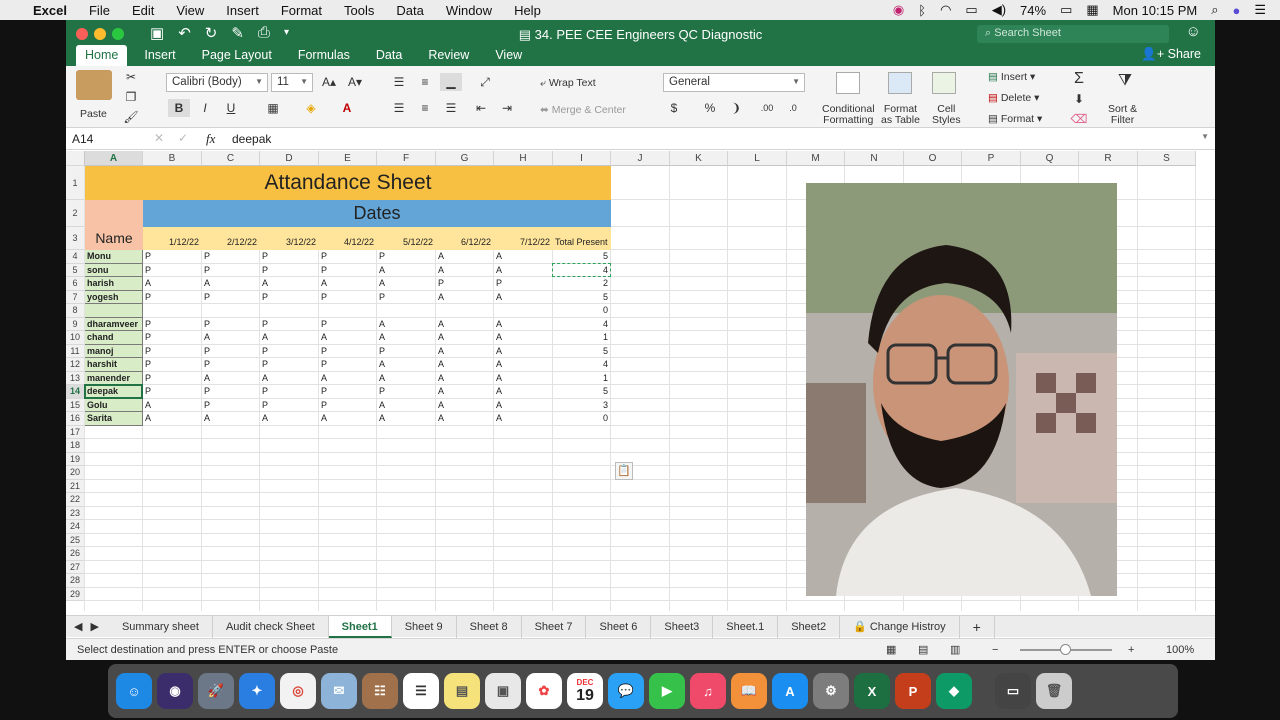 This screenshot has height=720, width=1280. What do you see at coordinates (75, 238) in the screenshot?
I see `row-header: 3` at bounding box center [75, 238].